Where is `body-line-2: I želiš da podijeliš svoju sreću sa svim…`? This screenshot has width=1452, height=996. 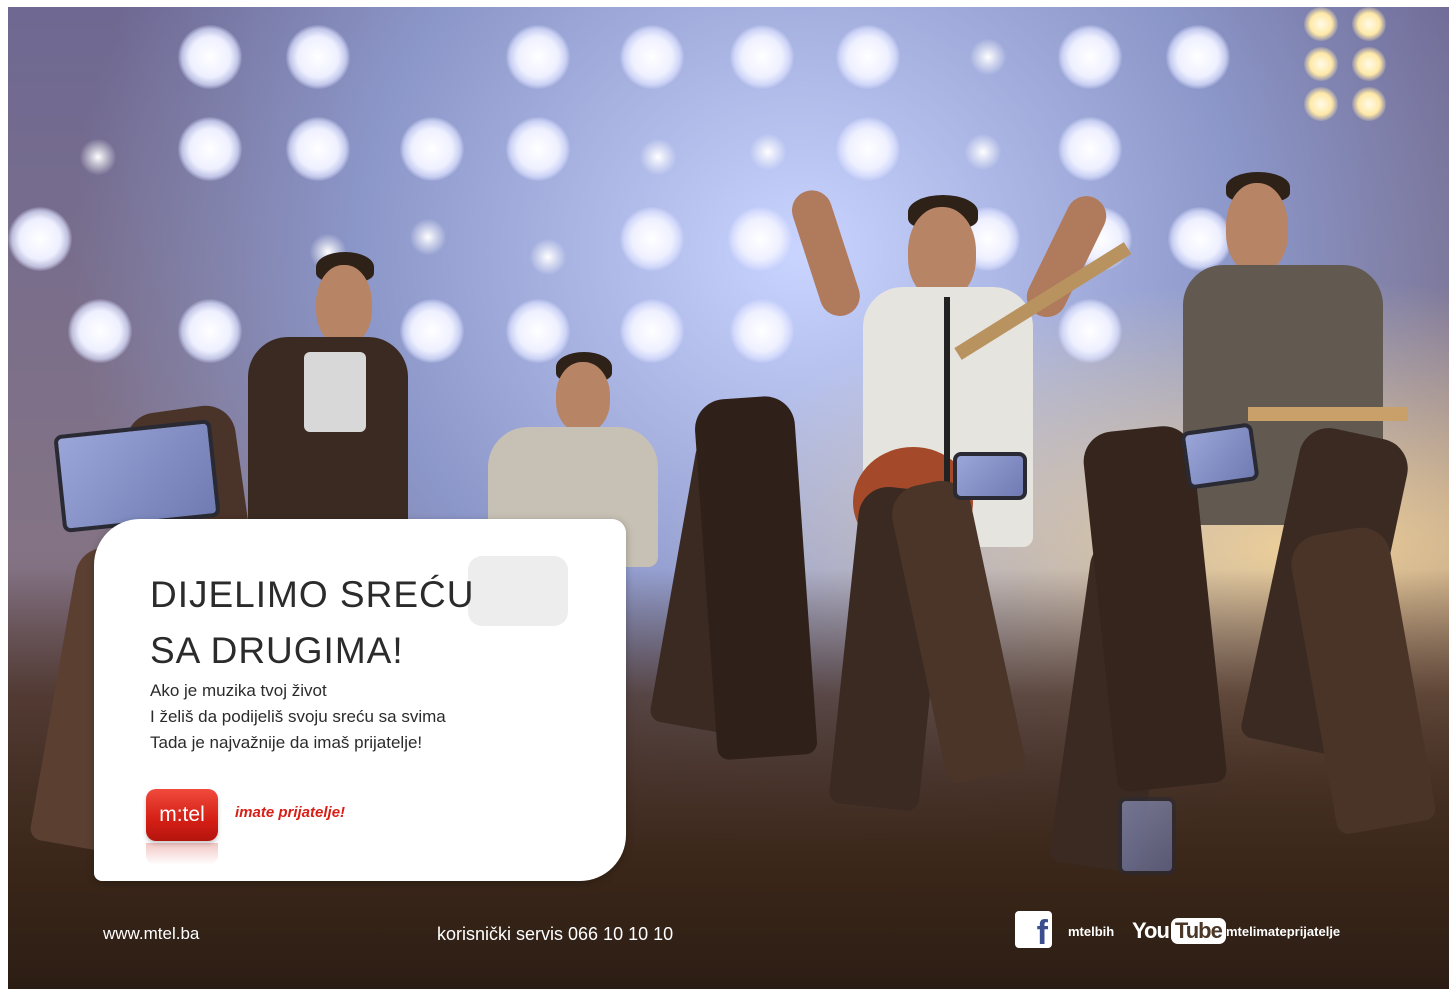 body-line-2: I želiš da podijeliš svoju sreću sa svim… is located at coordinates (298, 716).